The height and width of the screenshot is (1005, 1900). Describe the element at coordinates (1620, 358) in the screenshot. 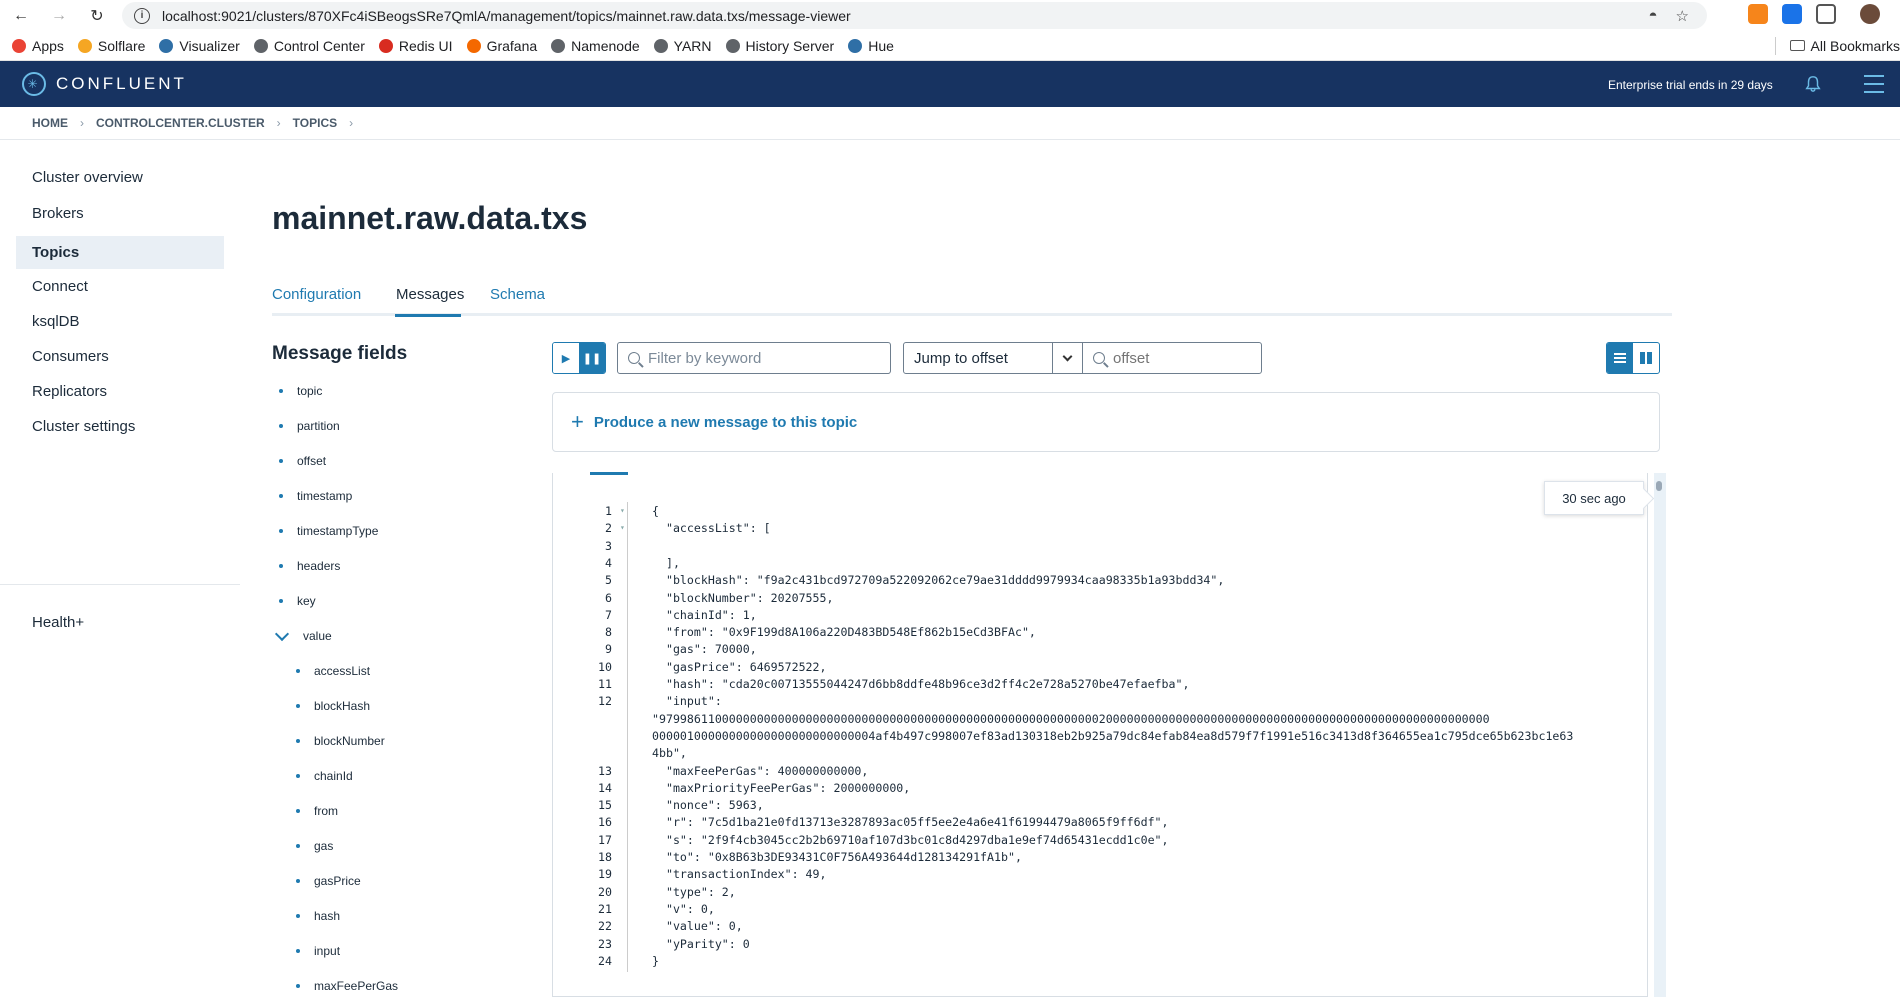

I see `list-view-button` at that location.